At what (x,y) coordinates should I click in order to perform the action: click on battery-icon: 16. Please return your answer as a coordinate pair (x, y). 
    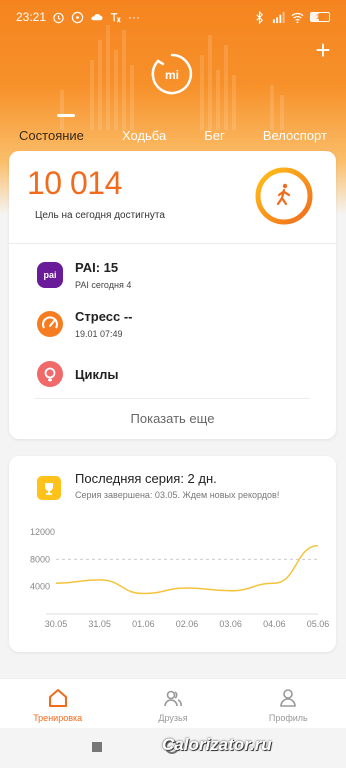
    Looking at the image, I should click on (320, 17).